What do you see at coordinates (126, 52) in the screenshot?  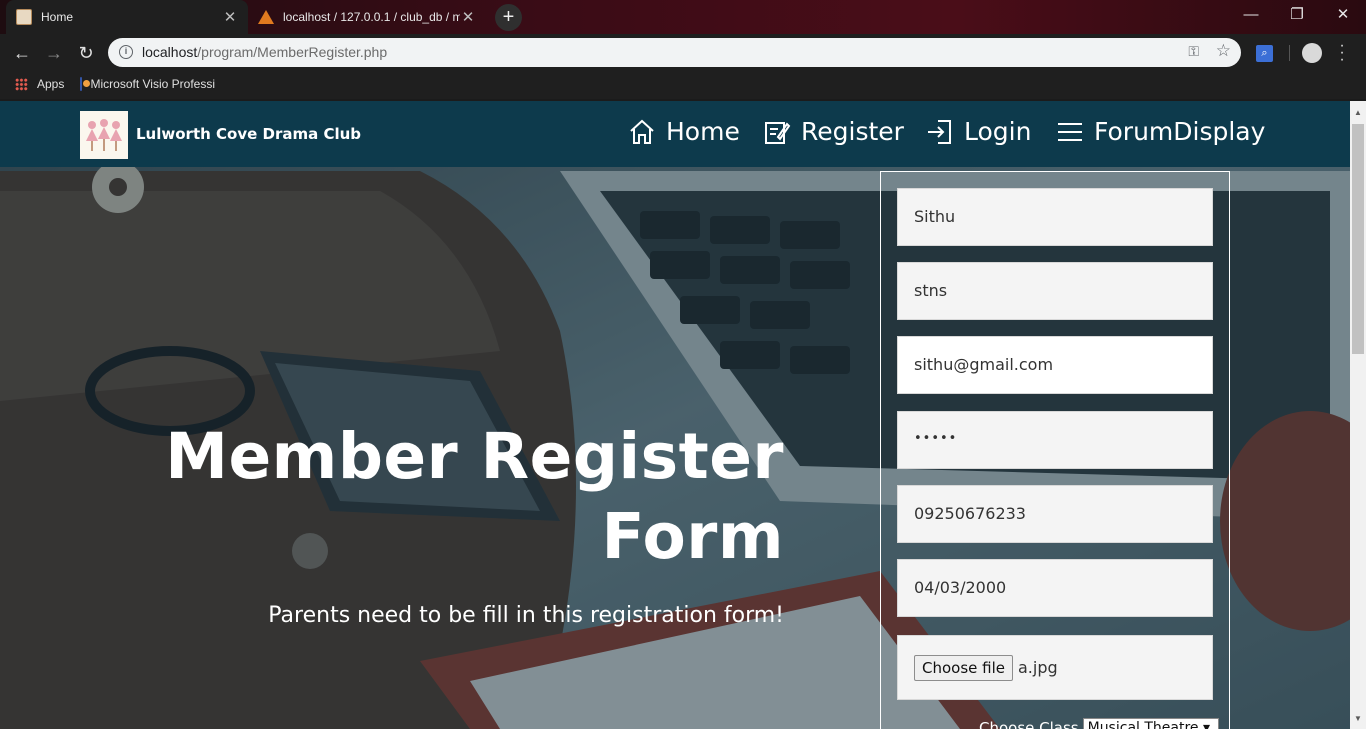 I see `site-info-icon: i` at bounding box center [126, 52].